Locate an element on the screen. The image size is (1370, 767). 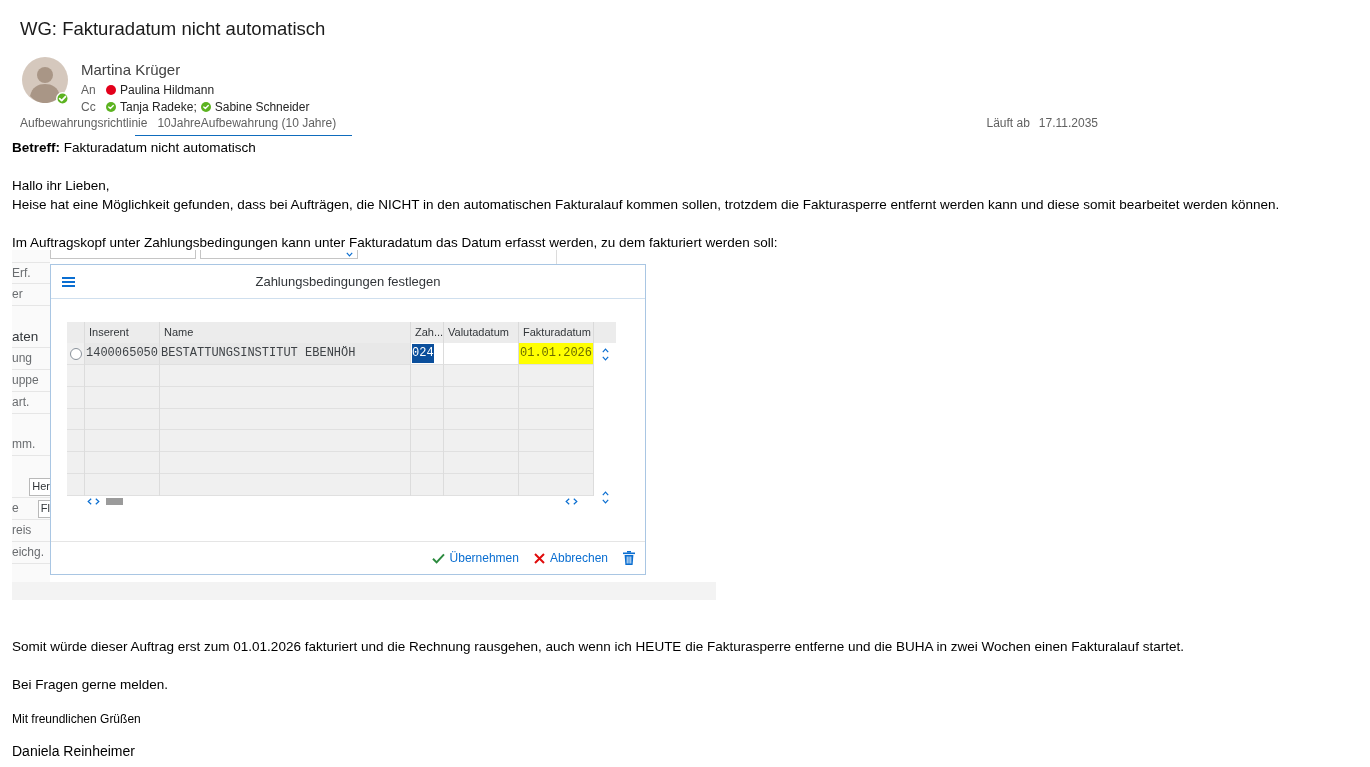
body-text: Hallo ihr Lieben, is located at coordinates (61, 186).